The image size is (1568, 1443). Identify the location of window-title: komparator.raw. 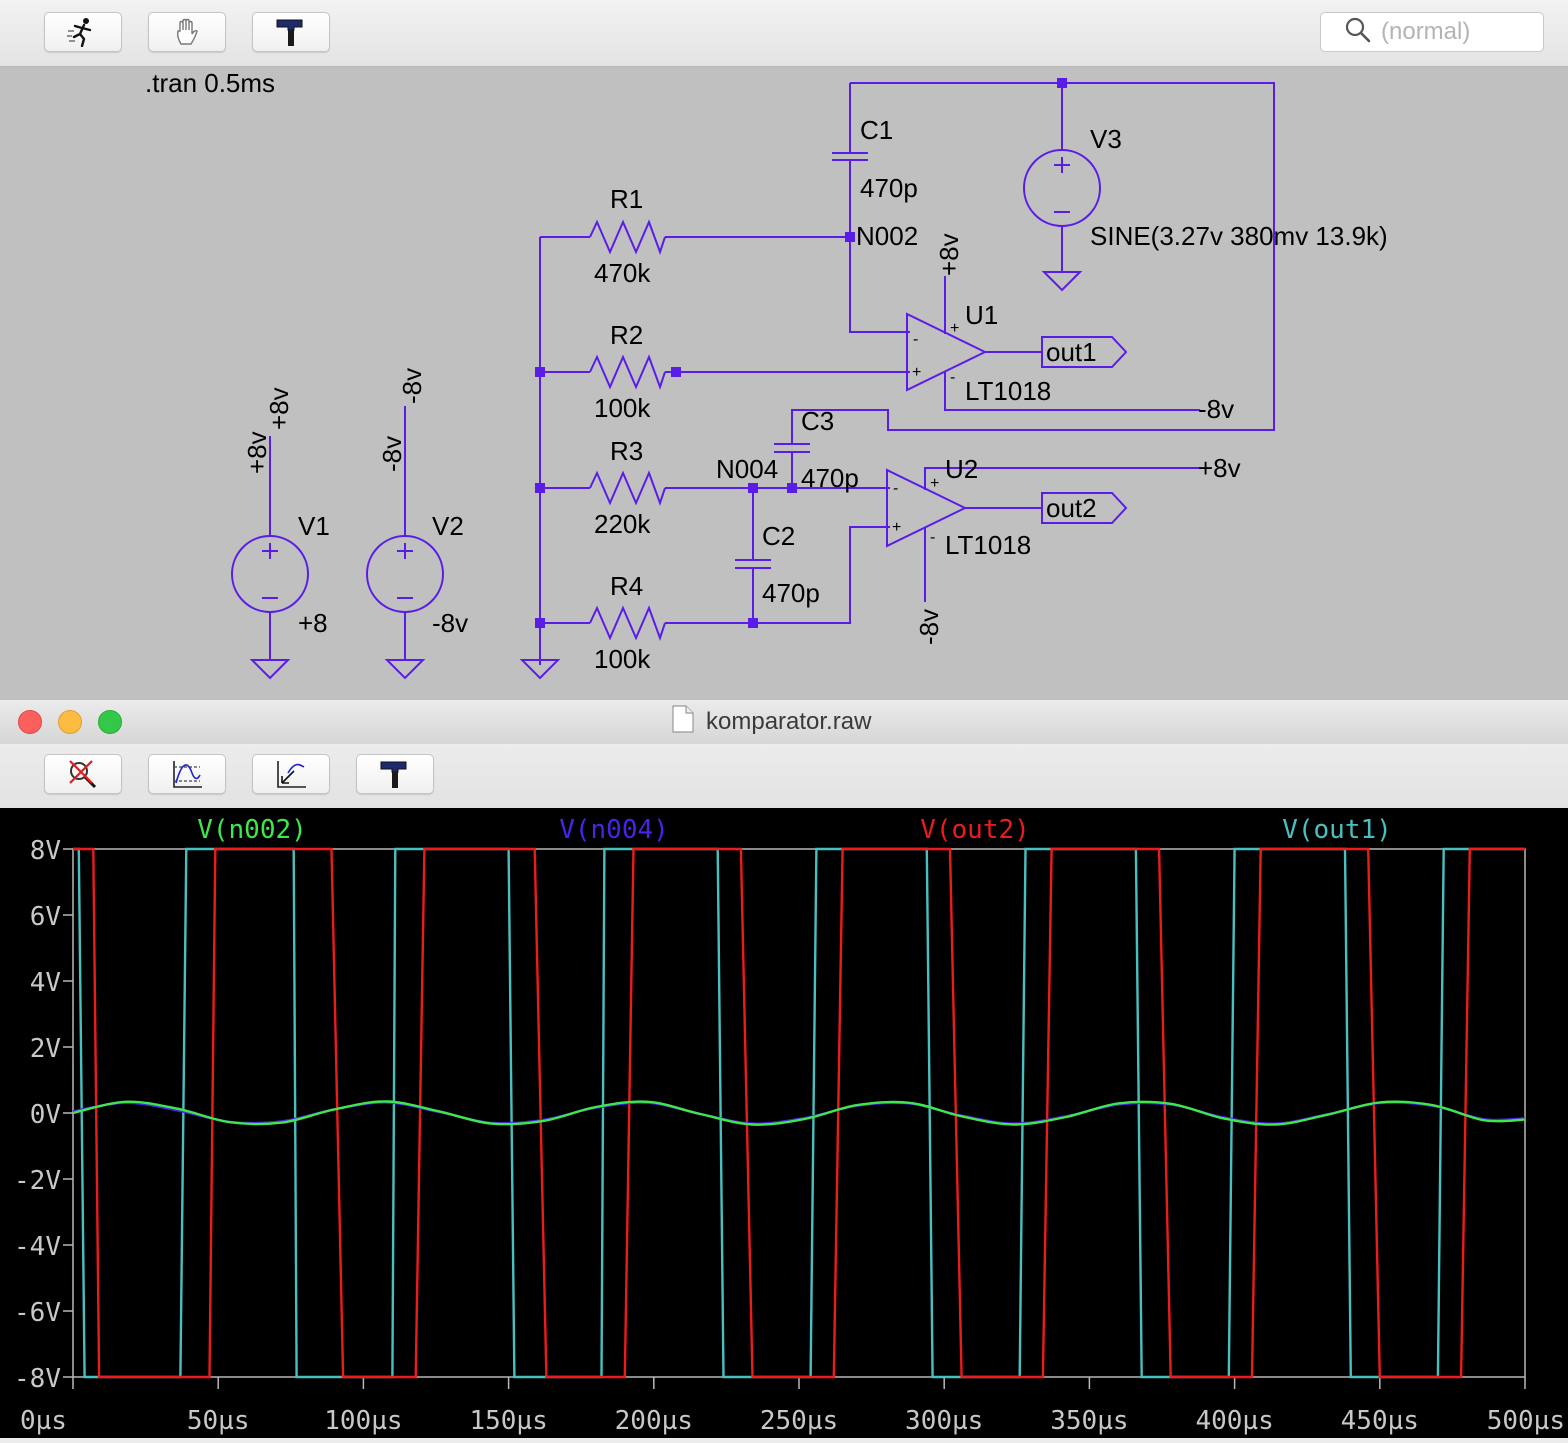
(772, 720).